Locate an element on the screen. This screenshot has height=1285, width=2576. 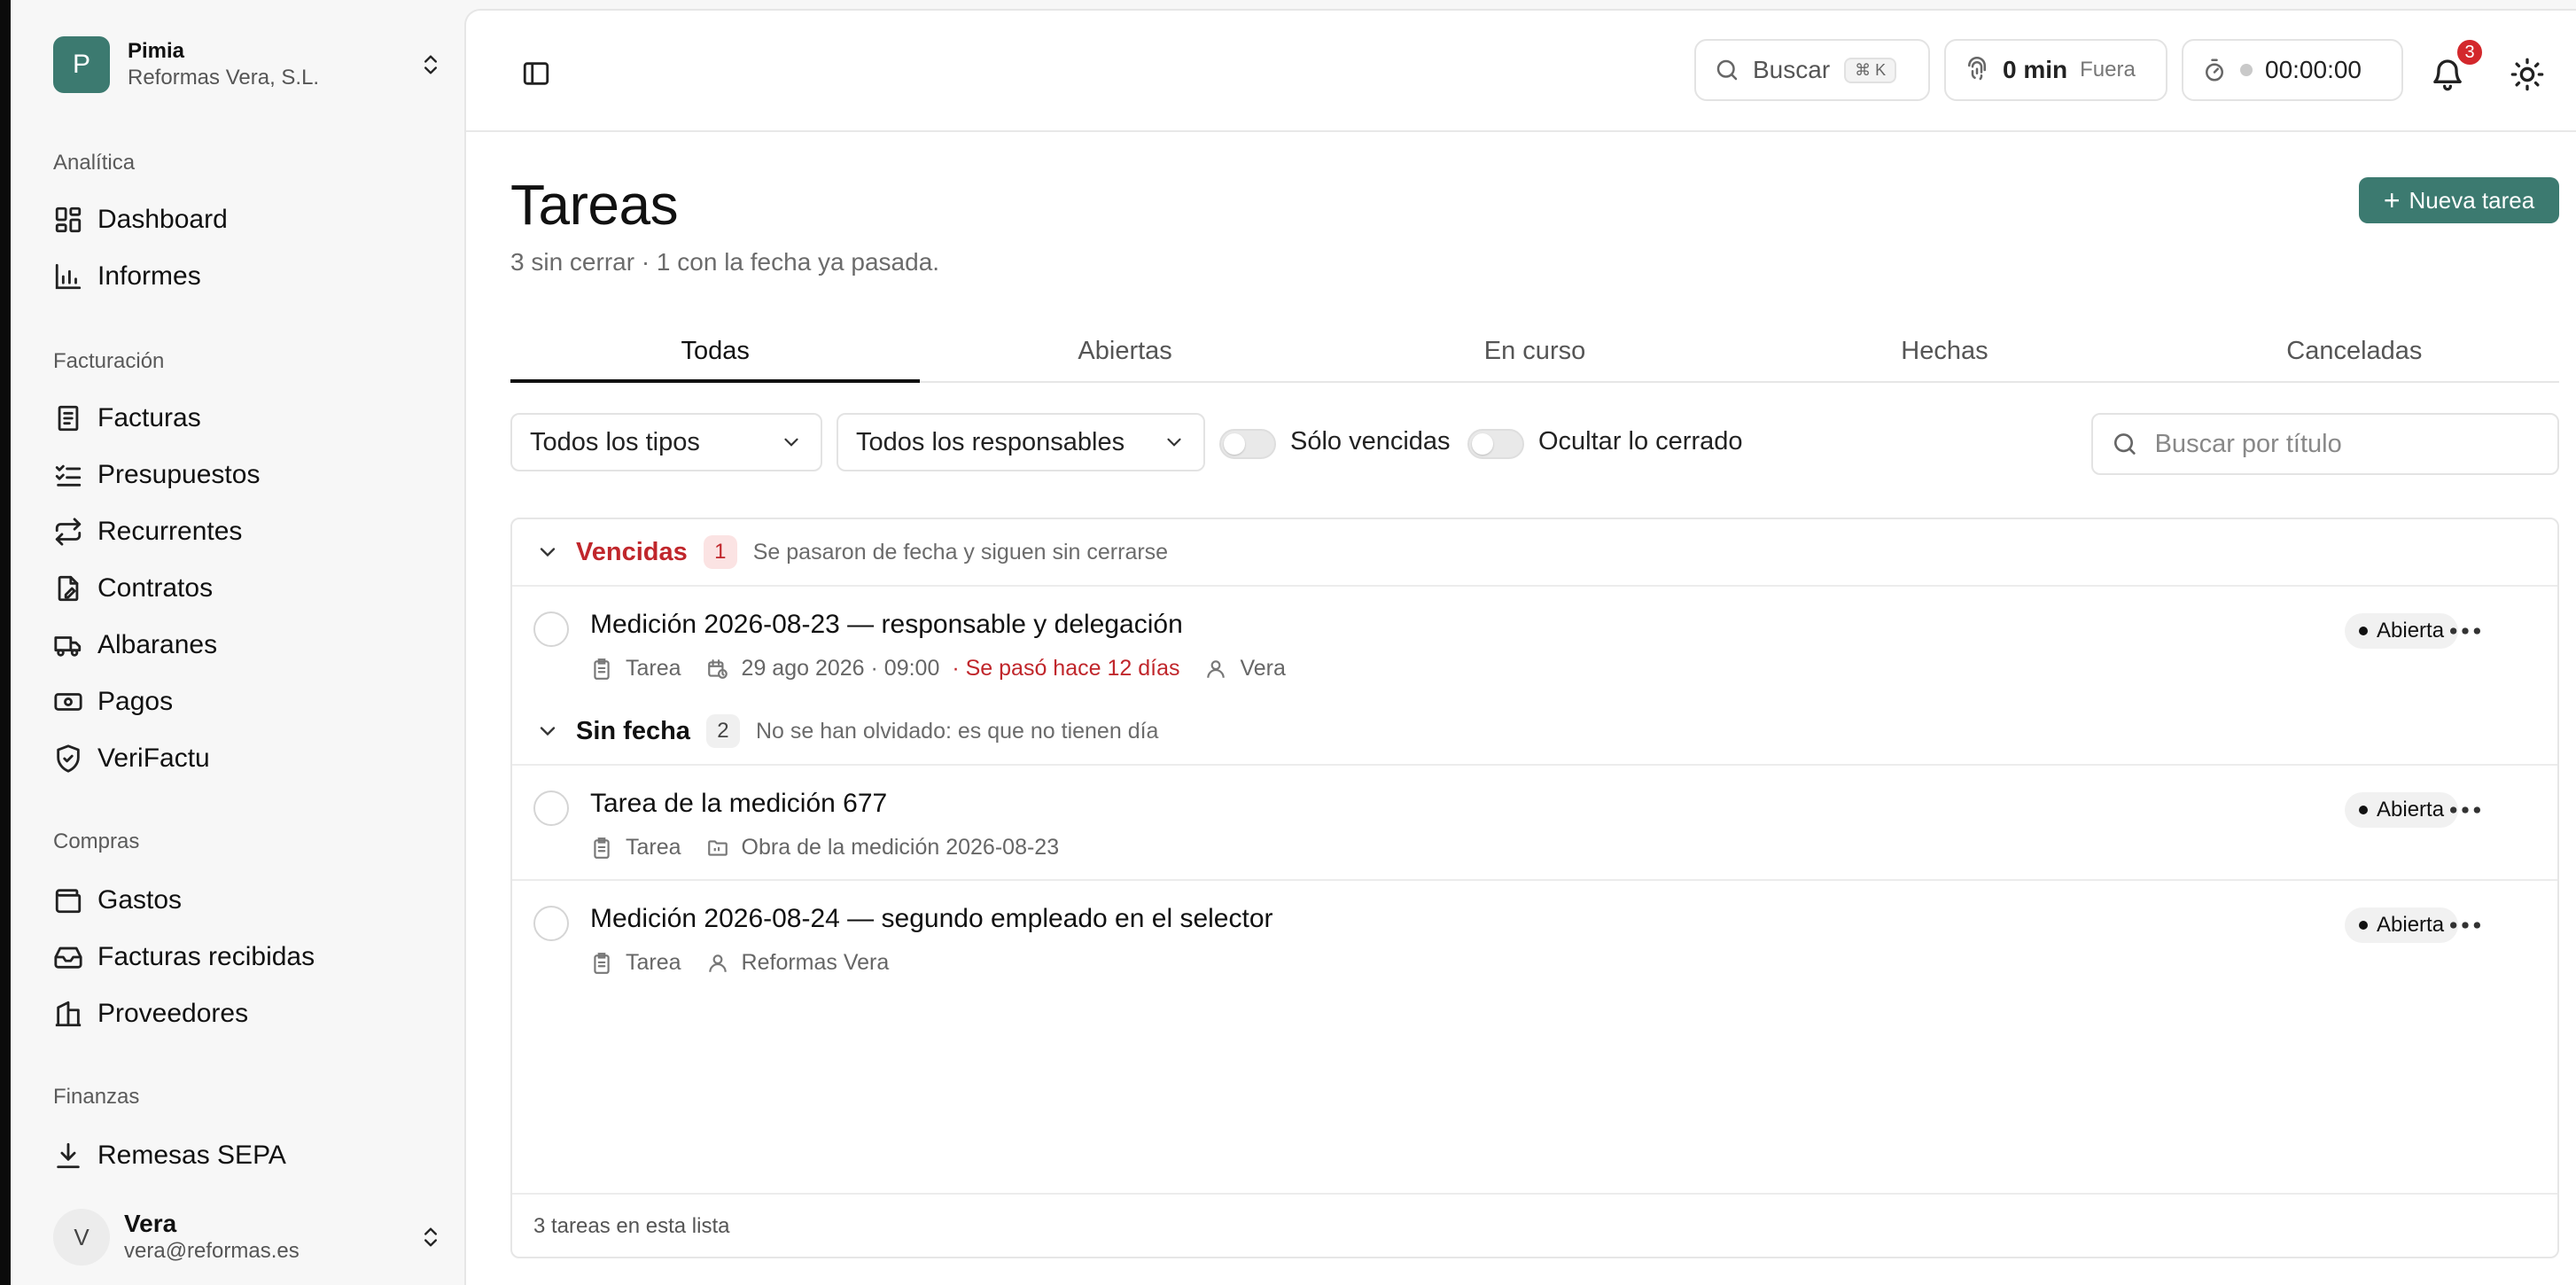
sidebar-item-facturas: Facturas is located at coordinates (248, 418).